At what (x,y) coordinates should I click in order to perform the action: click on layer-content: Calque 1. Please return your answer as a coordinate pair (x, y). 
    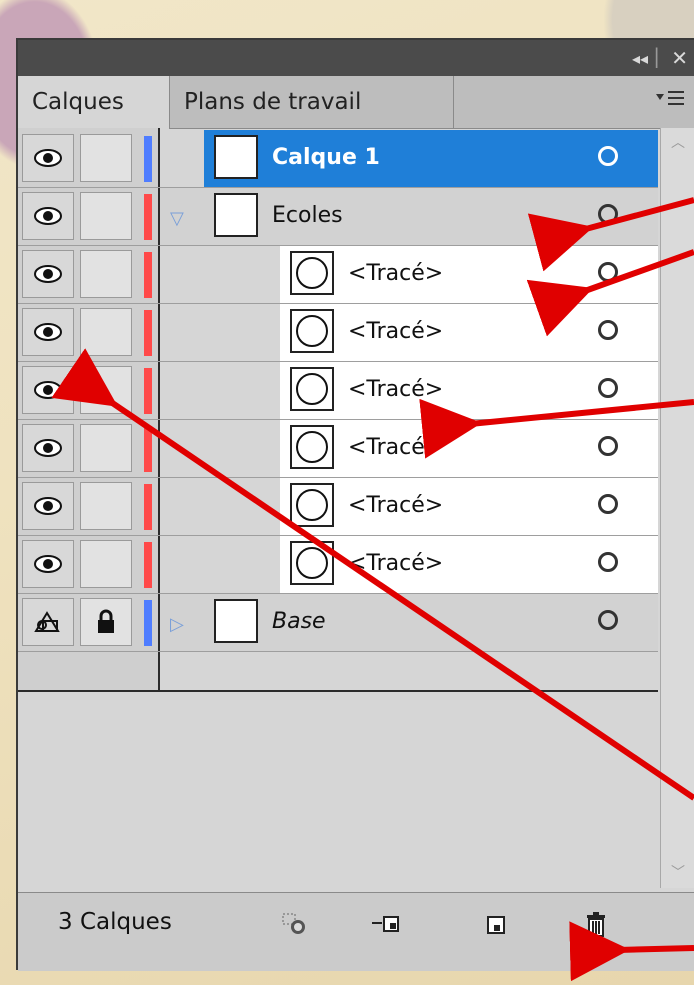
    Looking at the image, I should click on (409, 159).